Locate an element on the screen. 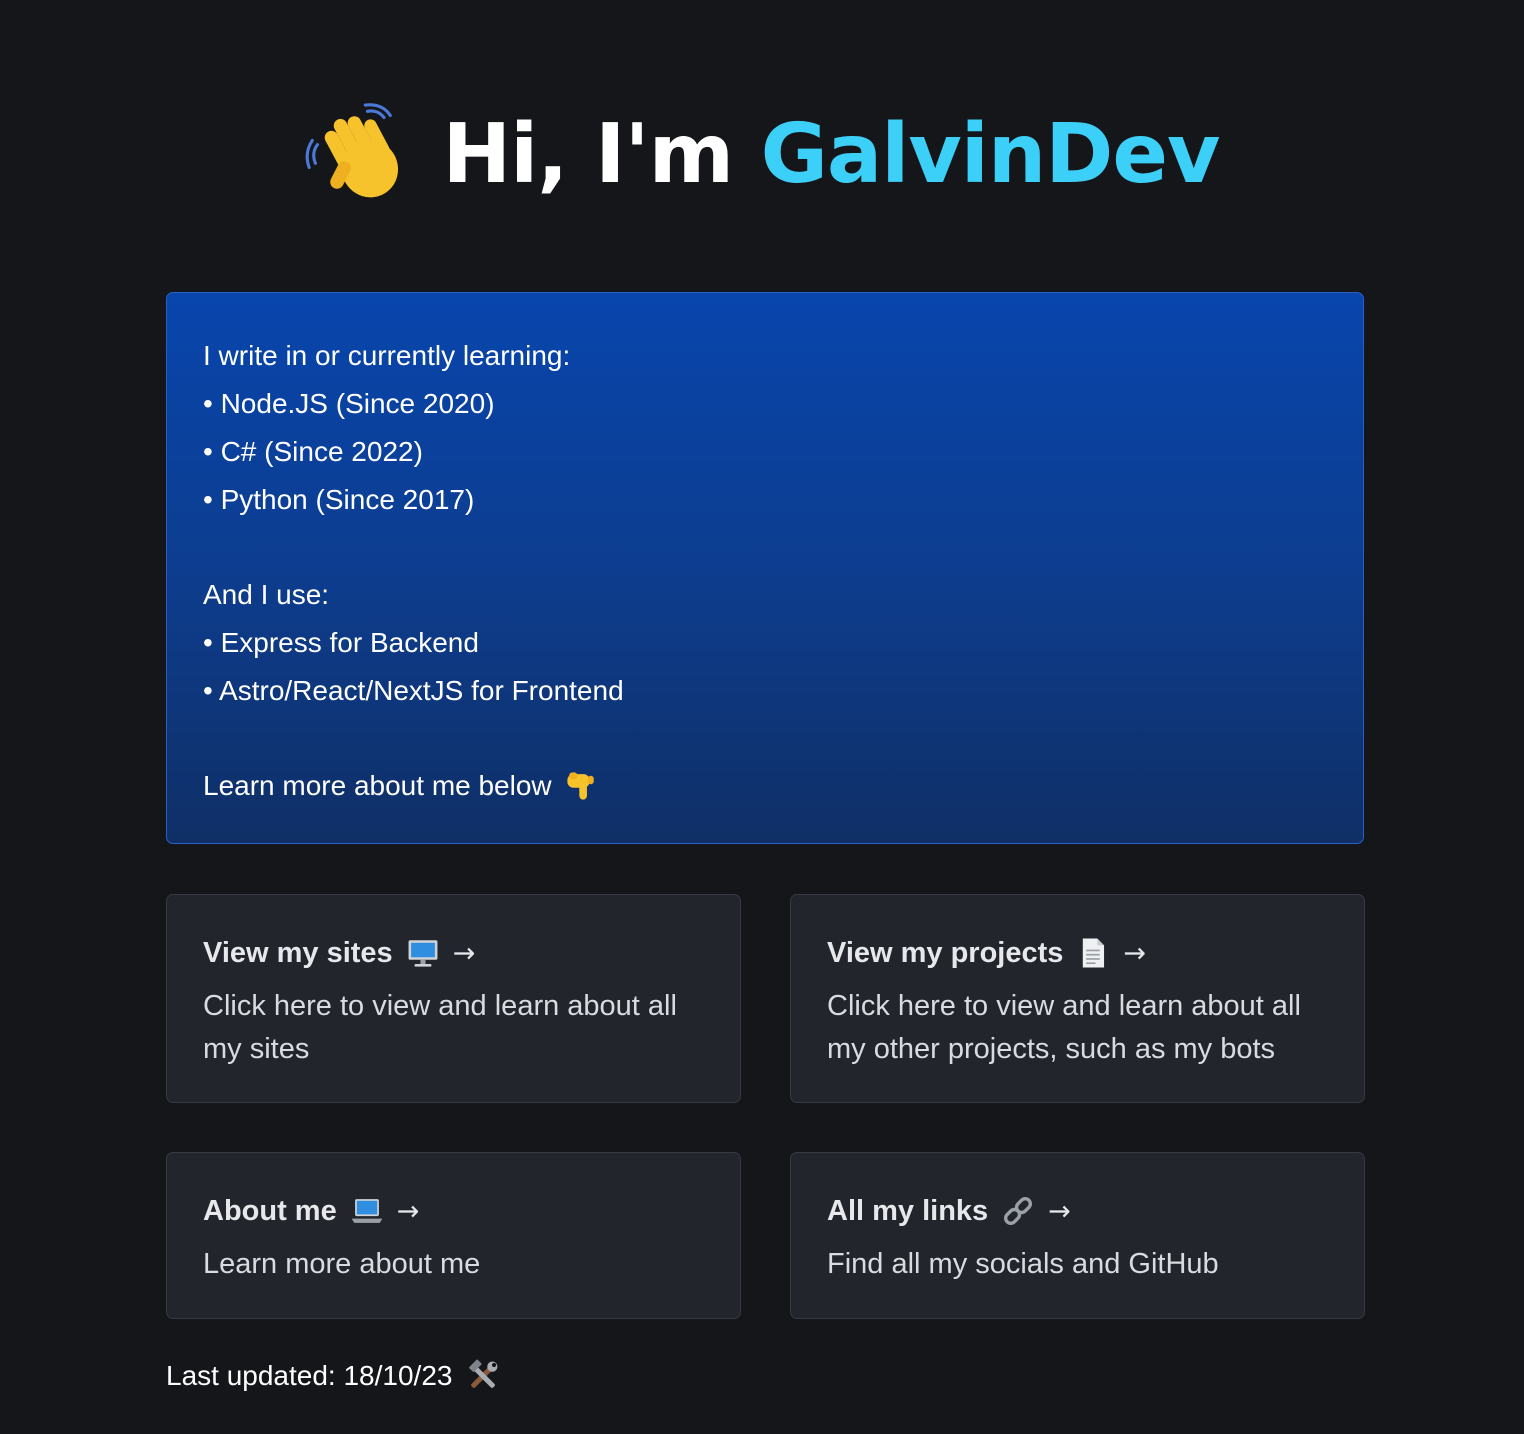  hammer-and-wrench-icon is located at coordinates (483, 1373).